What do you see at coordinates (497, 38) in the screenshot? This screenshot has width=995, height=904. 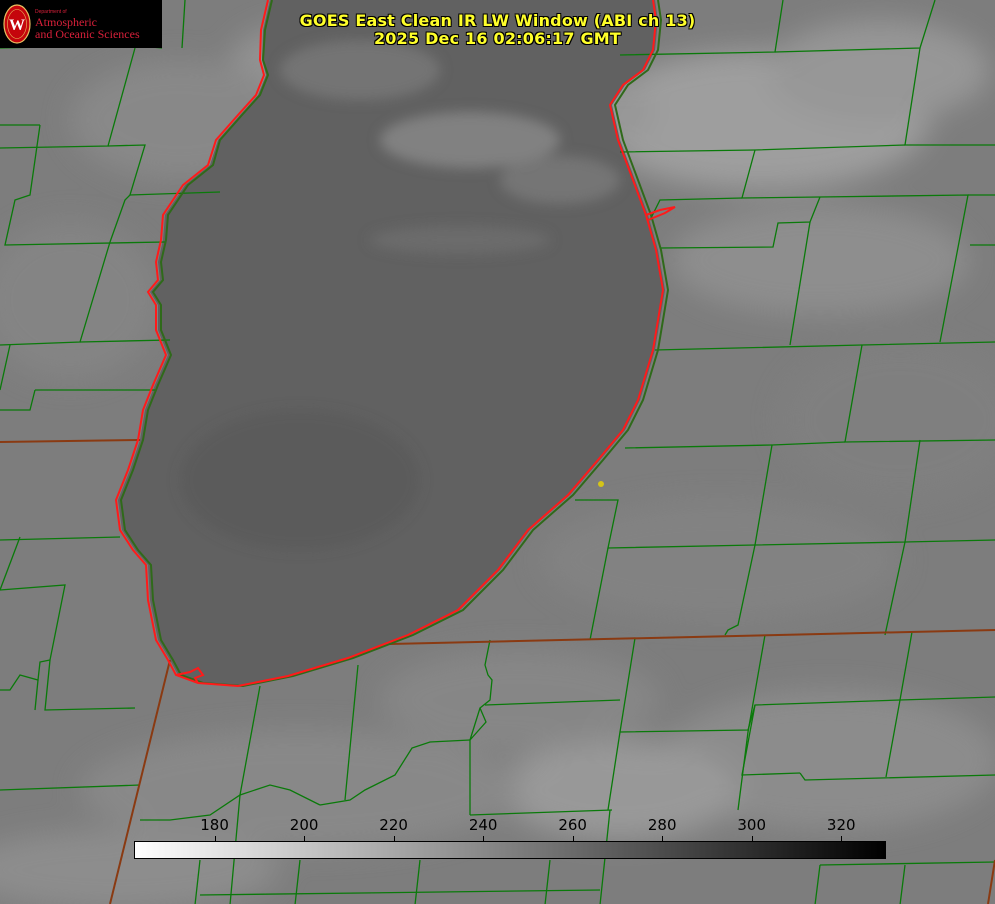 I see `image-timestamp: 2025 Dec 16 02:06:17 GMT` at bounding box center [497, 38].